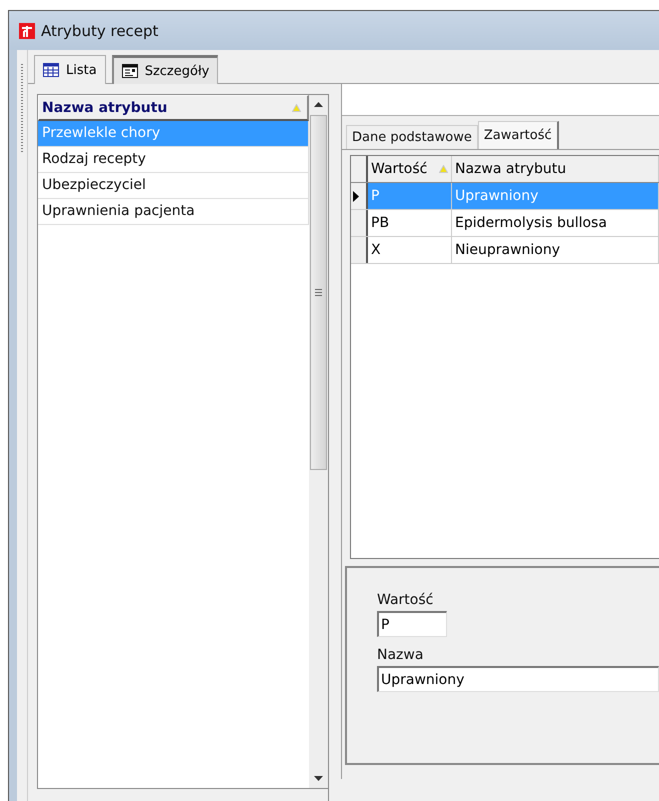  What do you see at coordinates (165, 69) in the screenshot?
I see `view-tab: Szczegóły` at bounding box center [165, 69].